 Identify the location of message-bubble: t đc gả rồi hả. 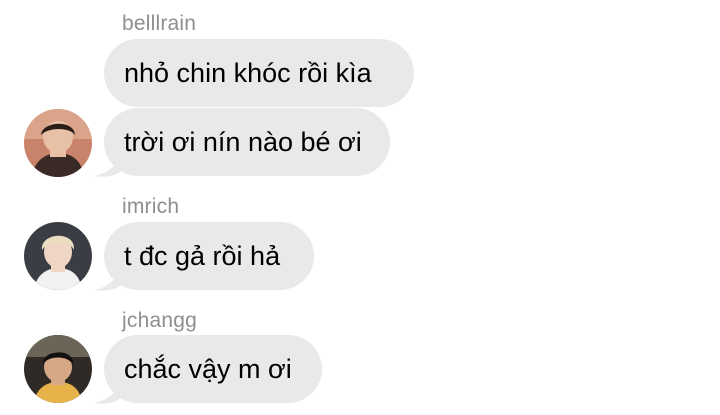
(209, 256).